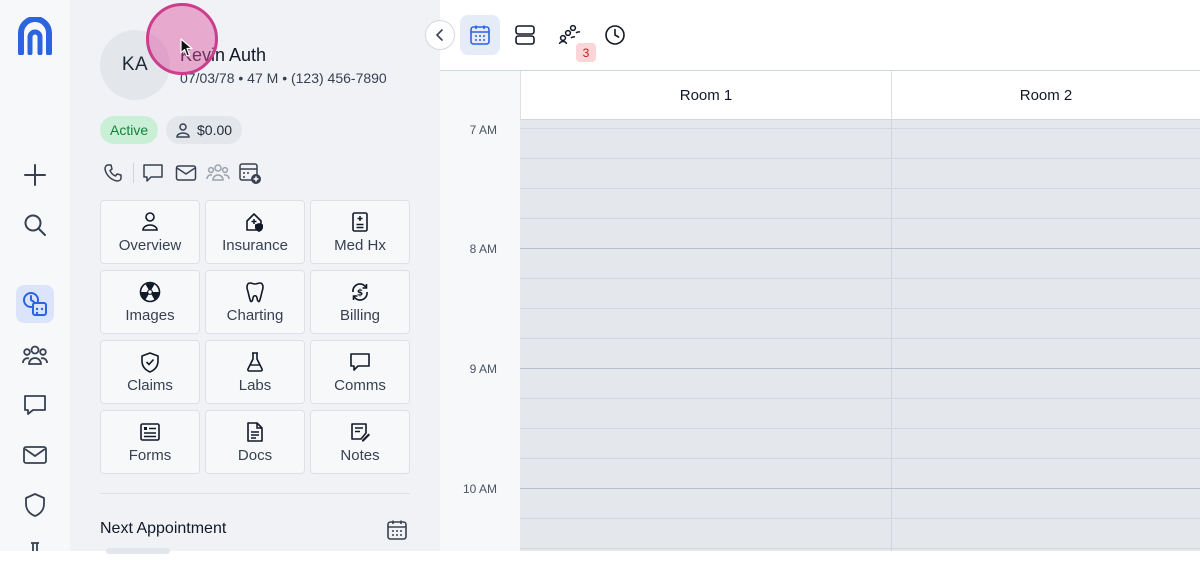  I want to click on billing-icon: $, so click(360, 292).